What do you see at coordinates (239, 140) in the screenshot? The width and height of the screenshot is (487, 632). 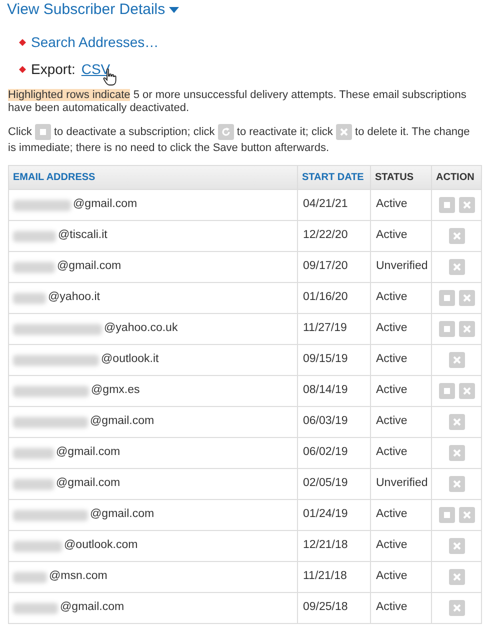 I see `instructions-text: Click to deactivate a subscription; click to reactivate it; click to delete it. The change is immediate; there is no need to click the Save button afterwards.` at bounding box center [239, 140].